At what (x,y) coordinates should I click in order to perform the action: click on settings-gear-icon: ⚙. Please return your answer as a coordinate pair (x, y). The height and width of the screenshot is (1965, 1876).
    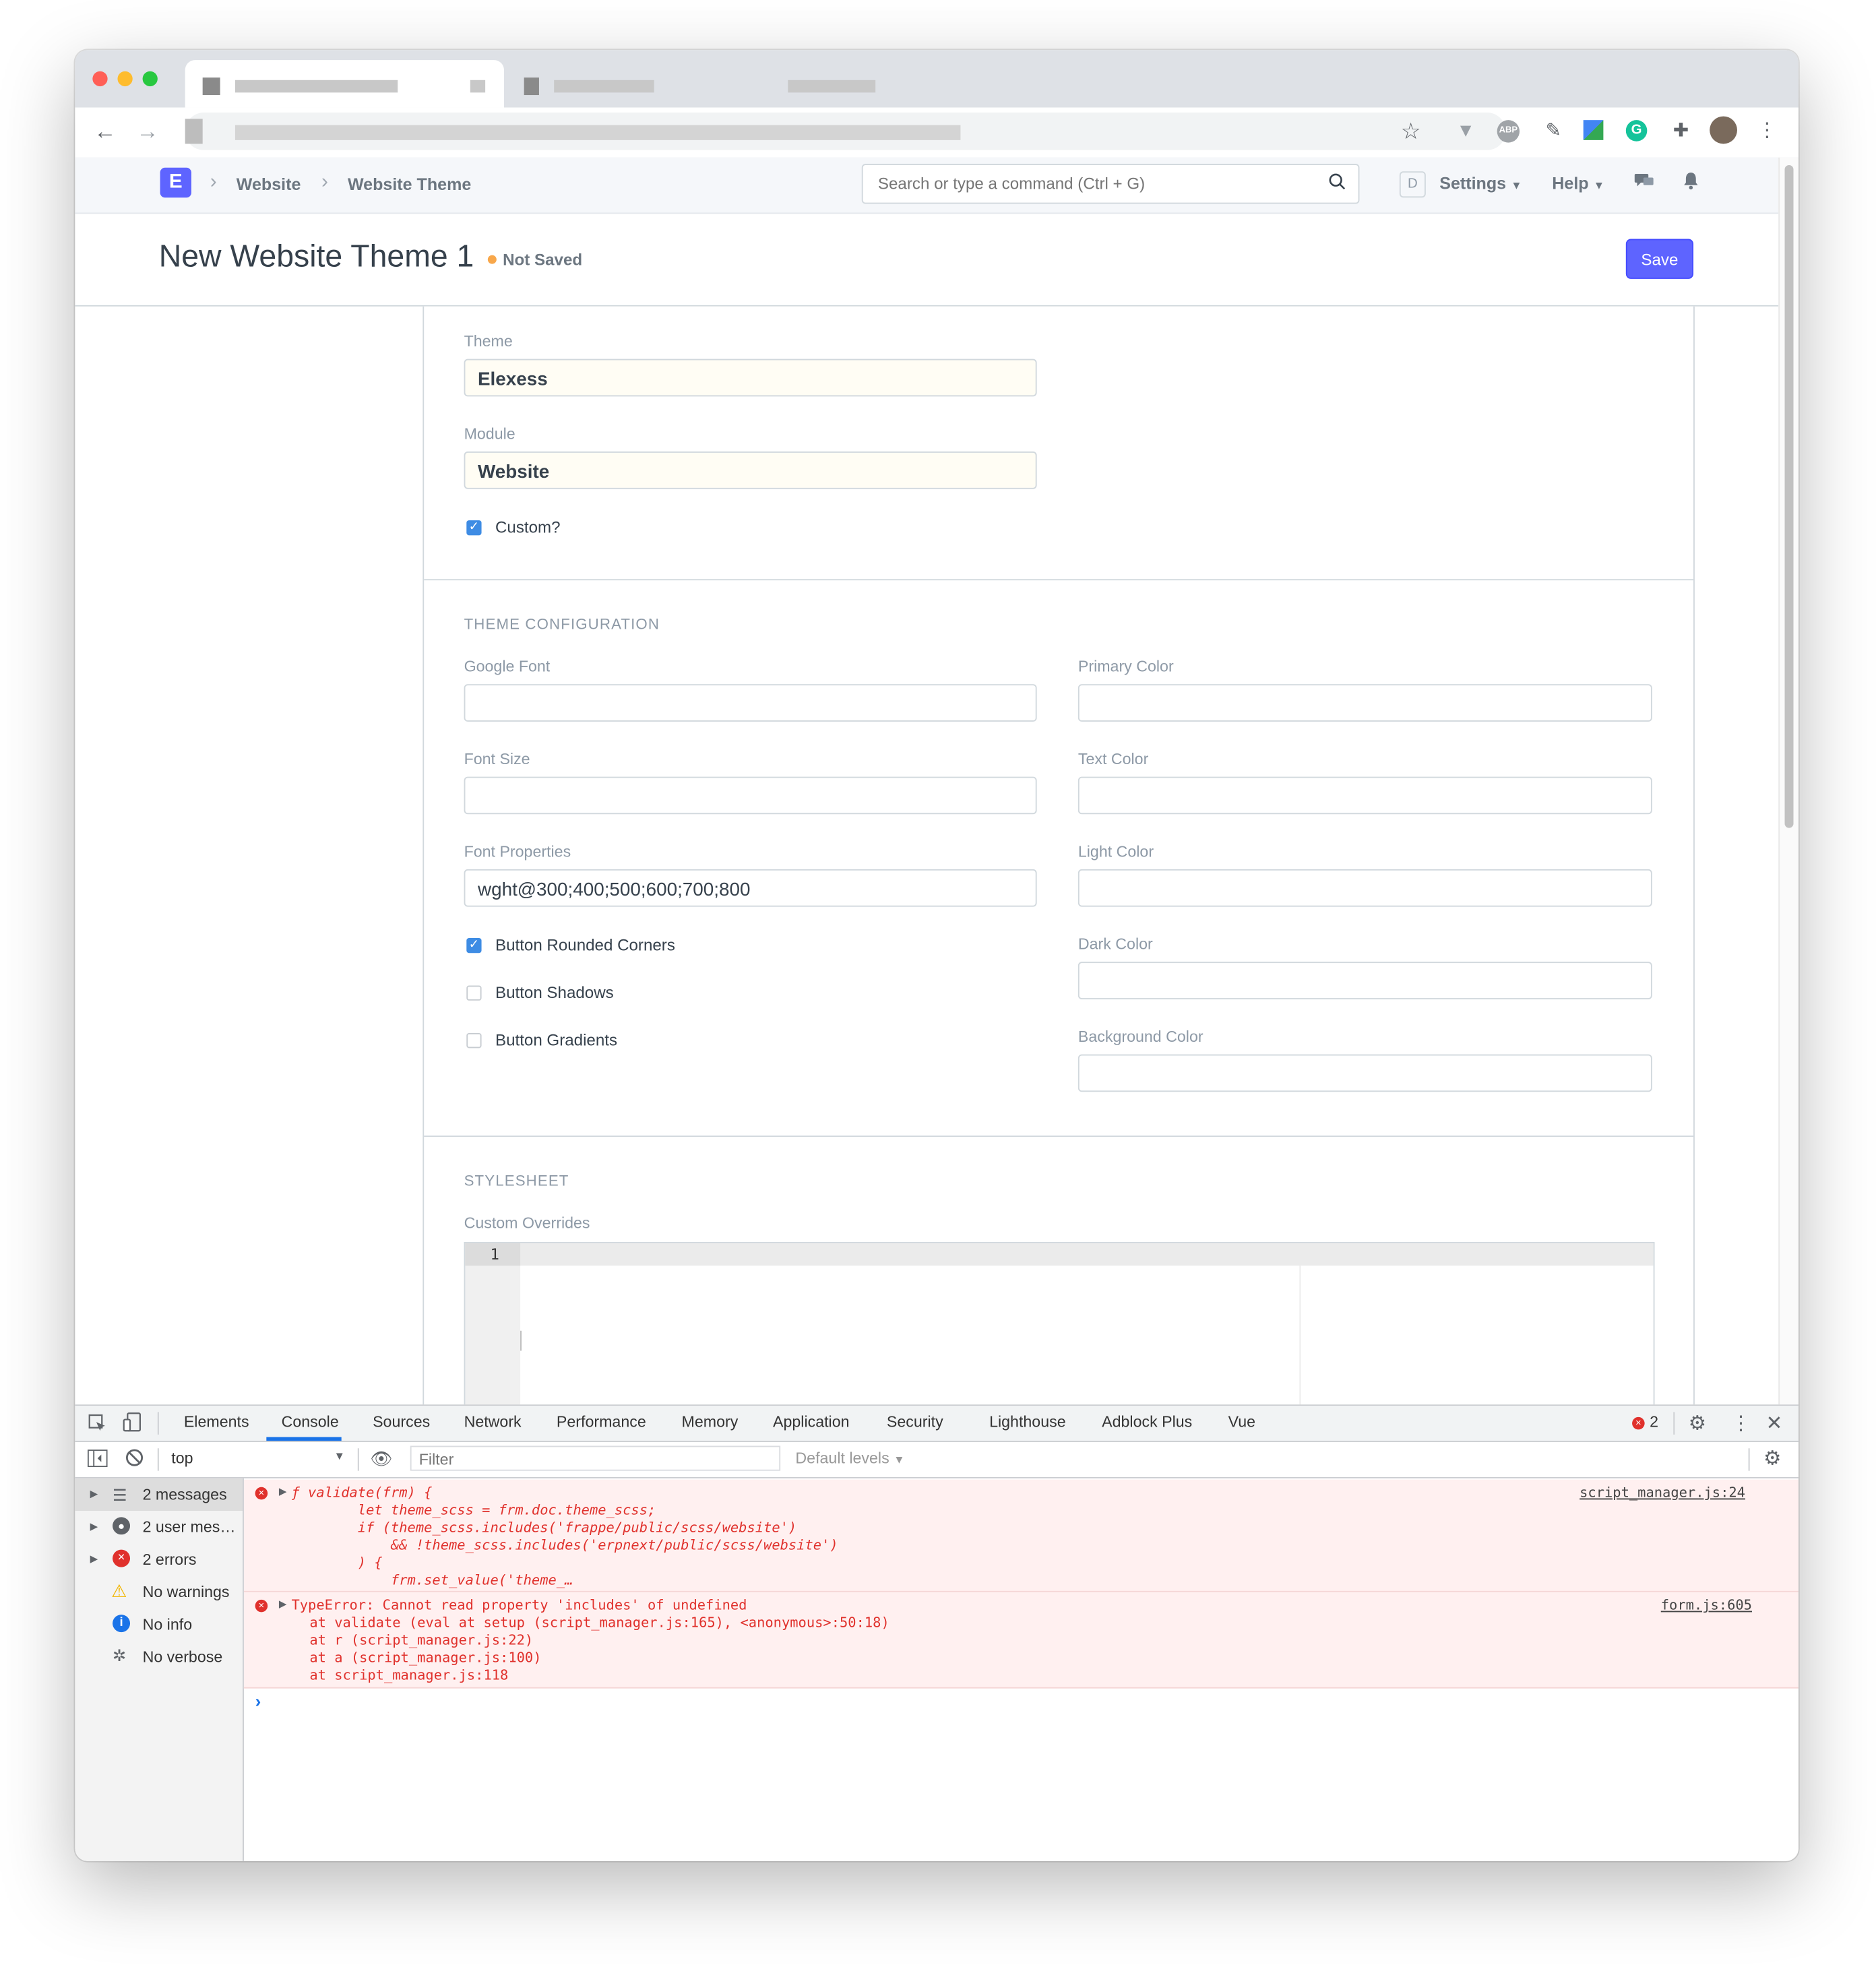
    Looking at the image, I should click on (1698, 1423).